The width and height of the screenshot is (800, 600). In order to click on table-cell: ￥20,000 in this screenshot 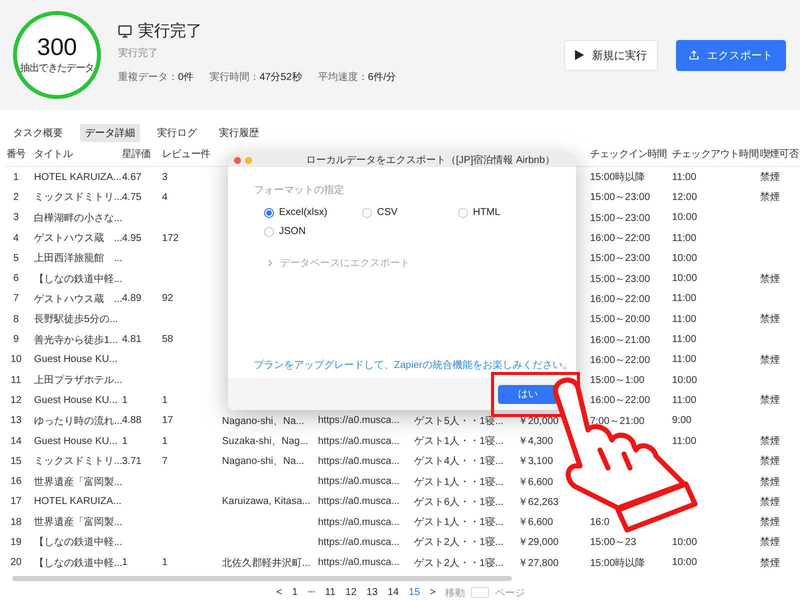, I will do `click(538, 421)`.